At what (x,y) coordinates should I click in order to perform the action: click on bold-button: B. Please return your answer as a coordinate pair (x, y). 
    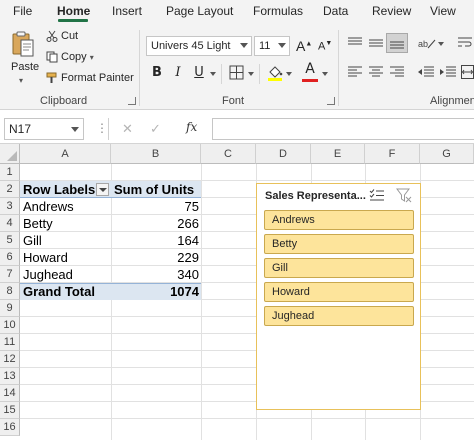
    Looking at the image, I should click on (157, 72).